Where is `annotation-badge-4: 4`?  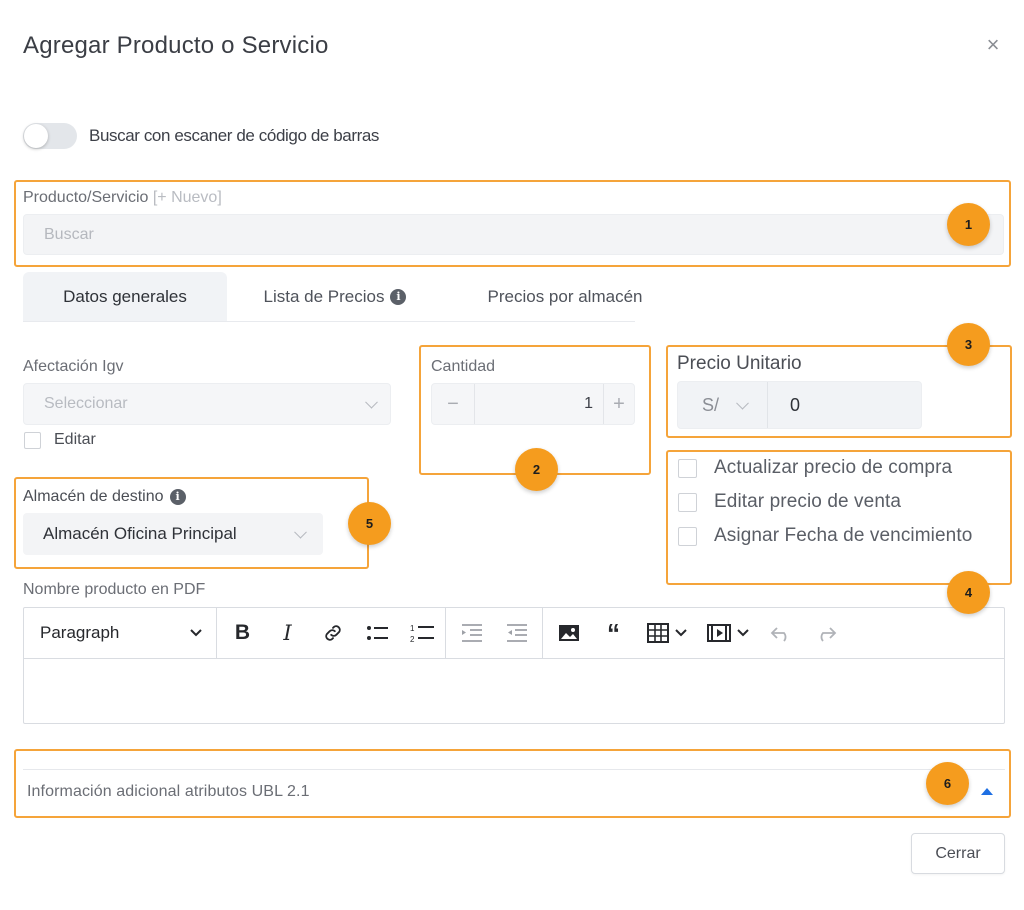
annotation-badge-4: 4 is located at coordinates (968, 592).